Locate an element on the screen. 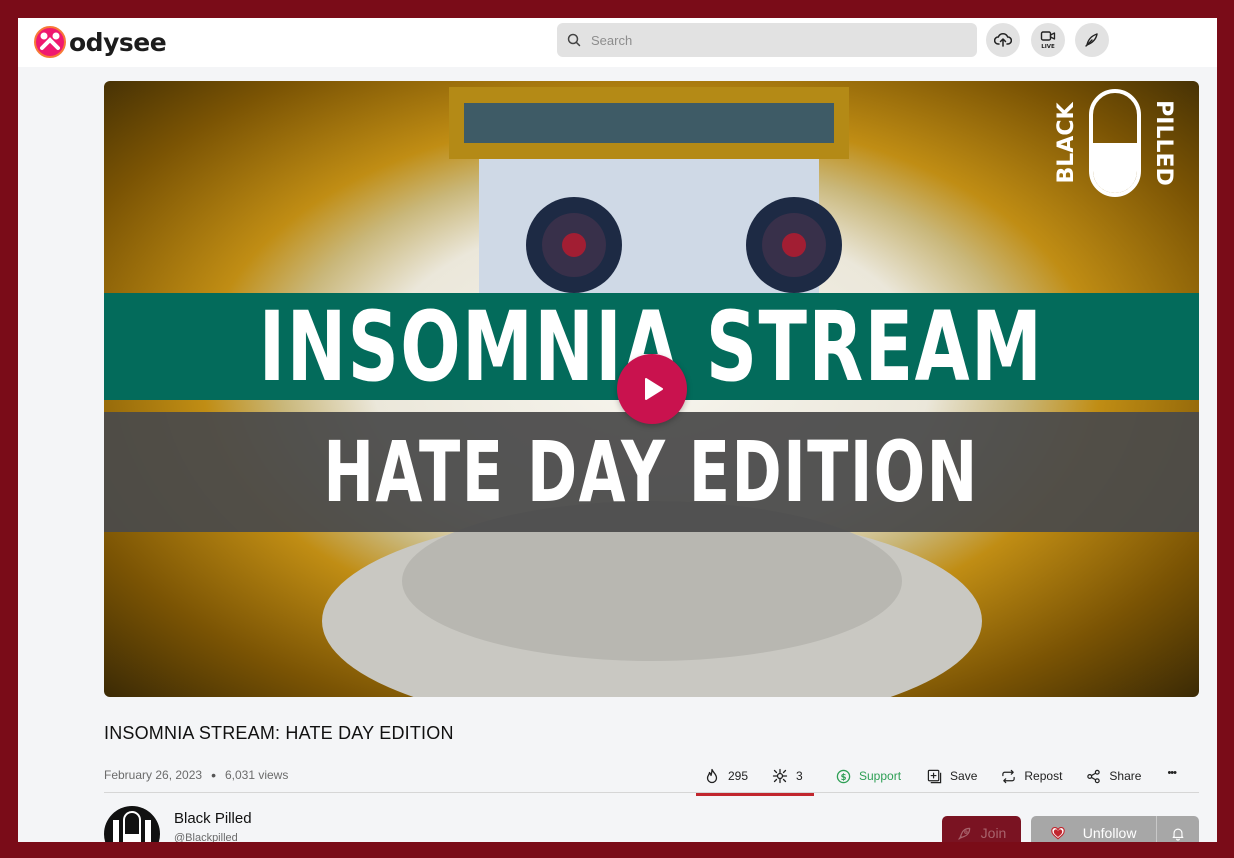 The width and height of the screenshot is (1234, 858). repost-button: Repost is located at coordinates (1031, 776).